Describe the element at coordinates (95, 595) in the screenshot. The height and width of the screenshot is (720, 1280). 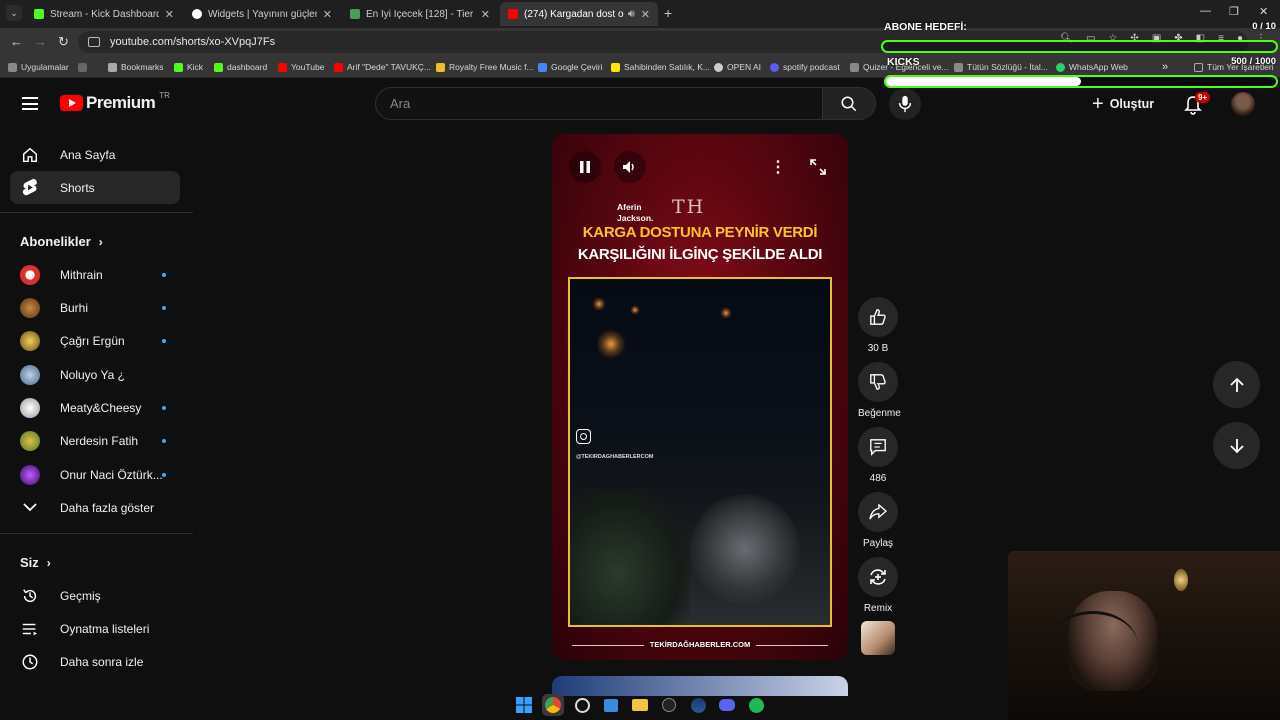
I see `sidebar-item-history: Geçmiş` at that location.